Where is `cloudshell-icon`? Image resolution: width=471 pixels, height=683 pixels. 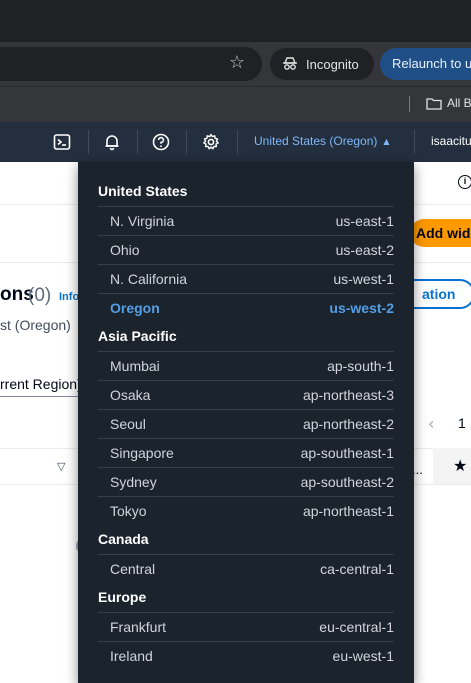
cloudshell-icon is located at coordinates (62, 142).